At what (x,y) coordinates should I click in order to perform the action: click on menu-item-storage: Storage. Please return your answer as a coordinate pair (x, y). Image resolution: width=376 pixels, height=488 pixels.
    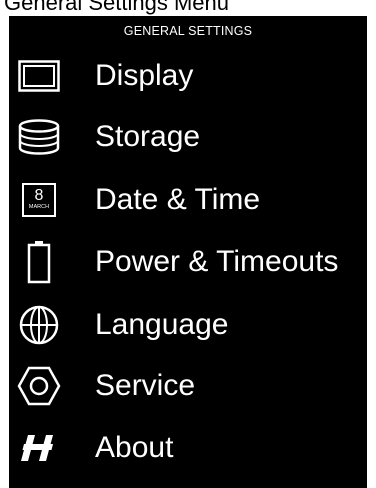
    Looking at the image, I should click on (188, 137).